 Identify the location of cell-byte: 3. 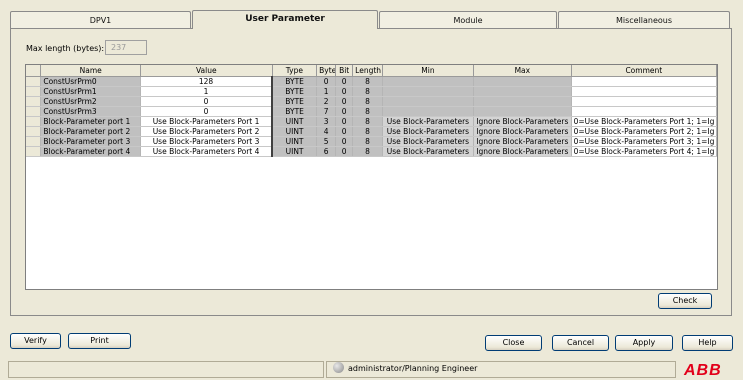
(326, 121).